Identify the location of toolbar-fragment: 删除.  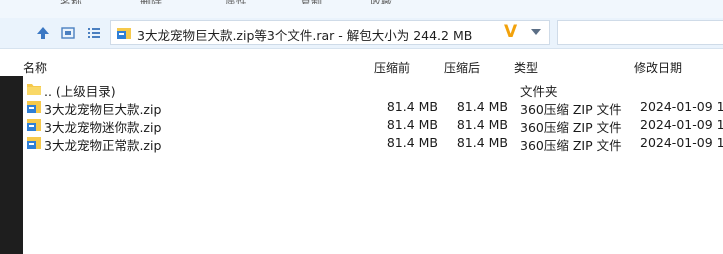
(151, 2).